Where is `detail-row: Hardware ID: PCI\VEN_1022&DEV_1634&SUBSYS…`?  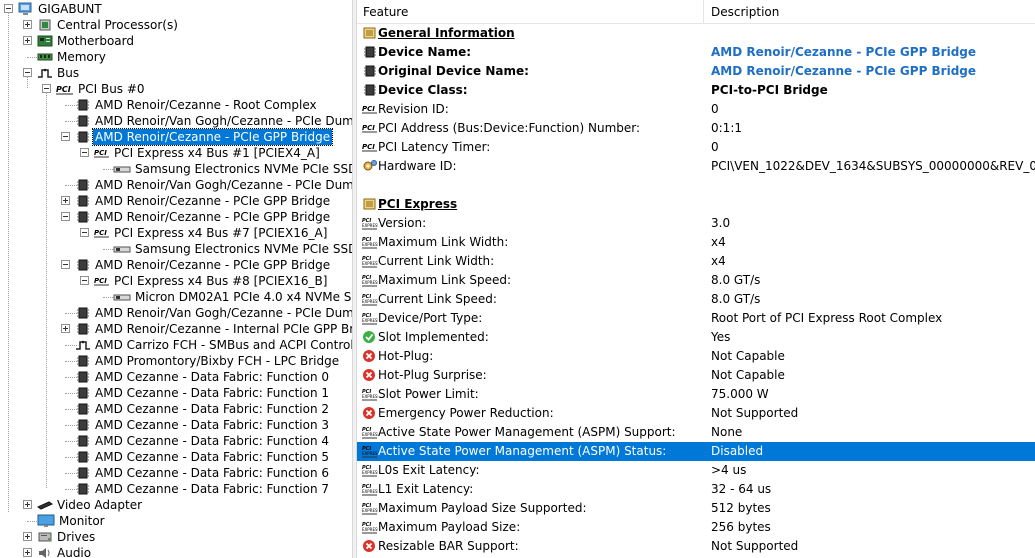 detail-row: Hardware ID: PCI\VEN_1022&DEV_1634&SUBSYS… is located at coordinates (696, 166).